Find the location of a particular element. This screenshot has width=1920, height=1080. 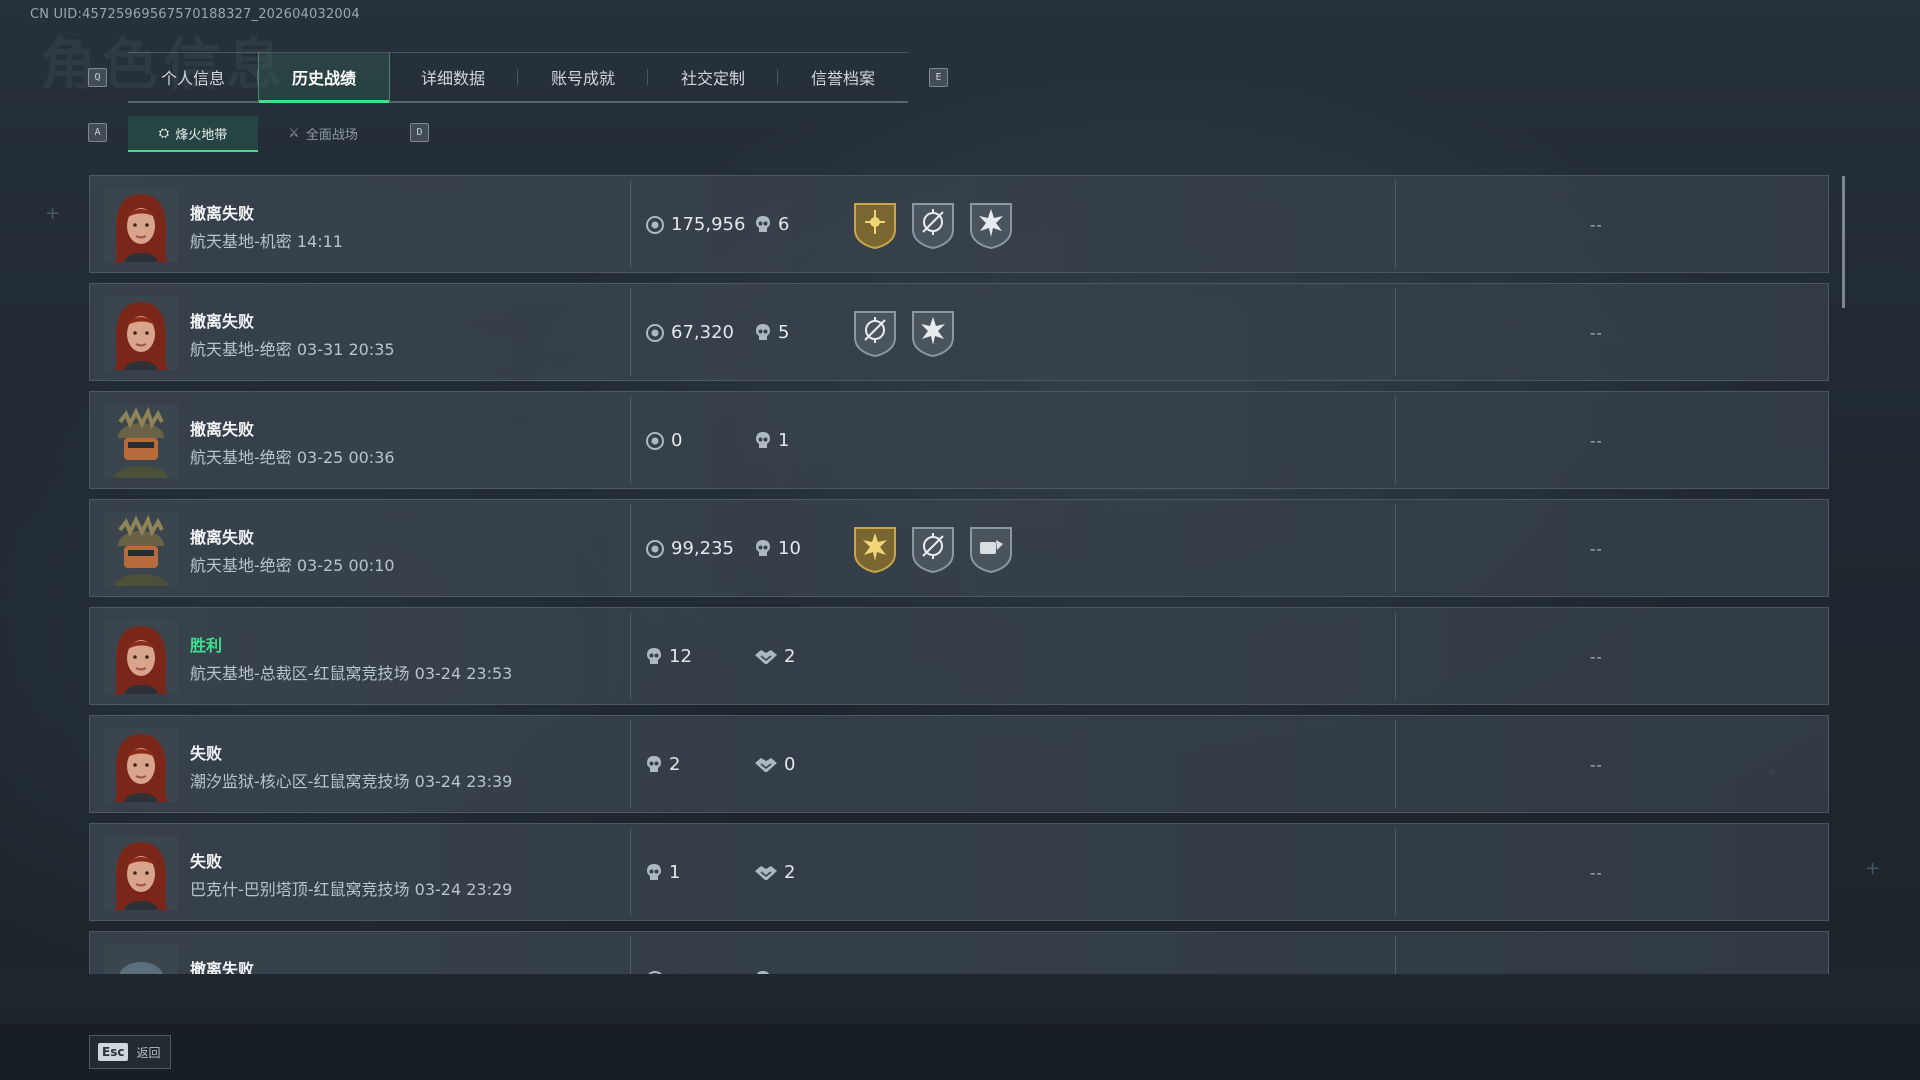

tab-personal-info: 个人信息 is located at coordinates (193, 77).